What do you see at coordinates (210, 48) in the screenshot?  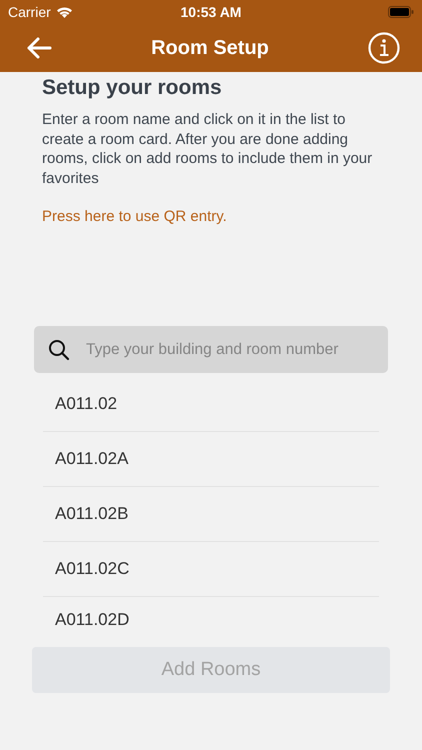 I see `screen-title: Room Setup` at bounding box center [210, 48].